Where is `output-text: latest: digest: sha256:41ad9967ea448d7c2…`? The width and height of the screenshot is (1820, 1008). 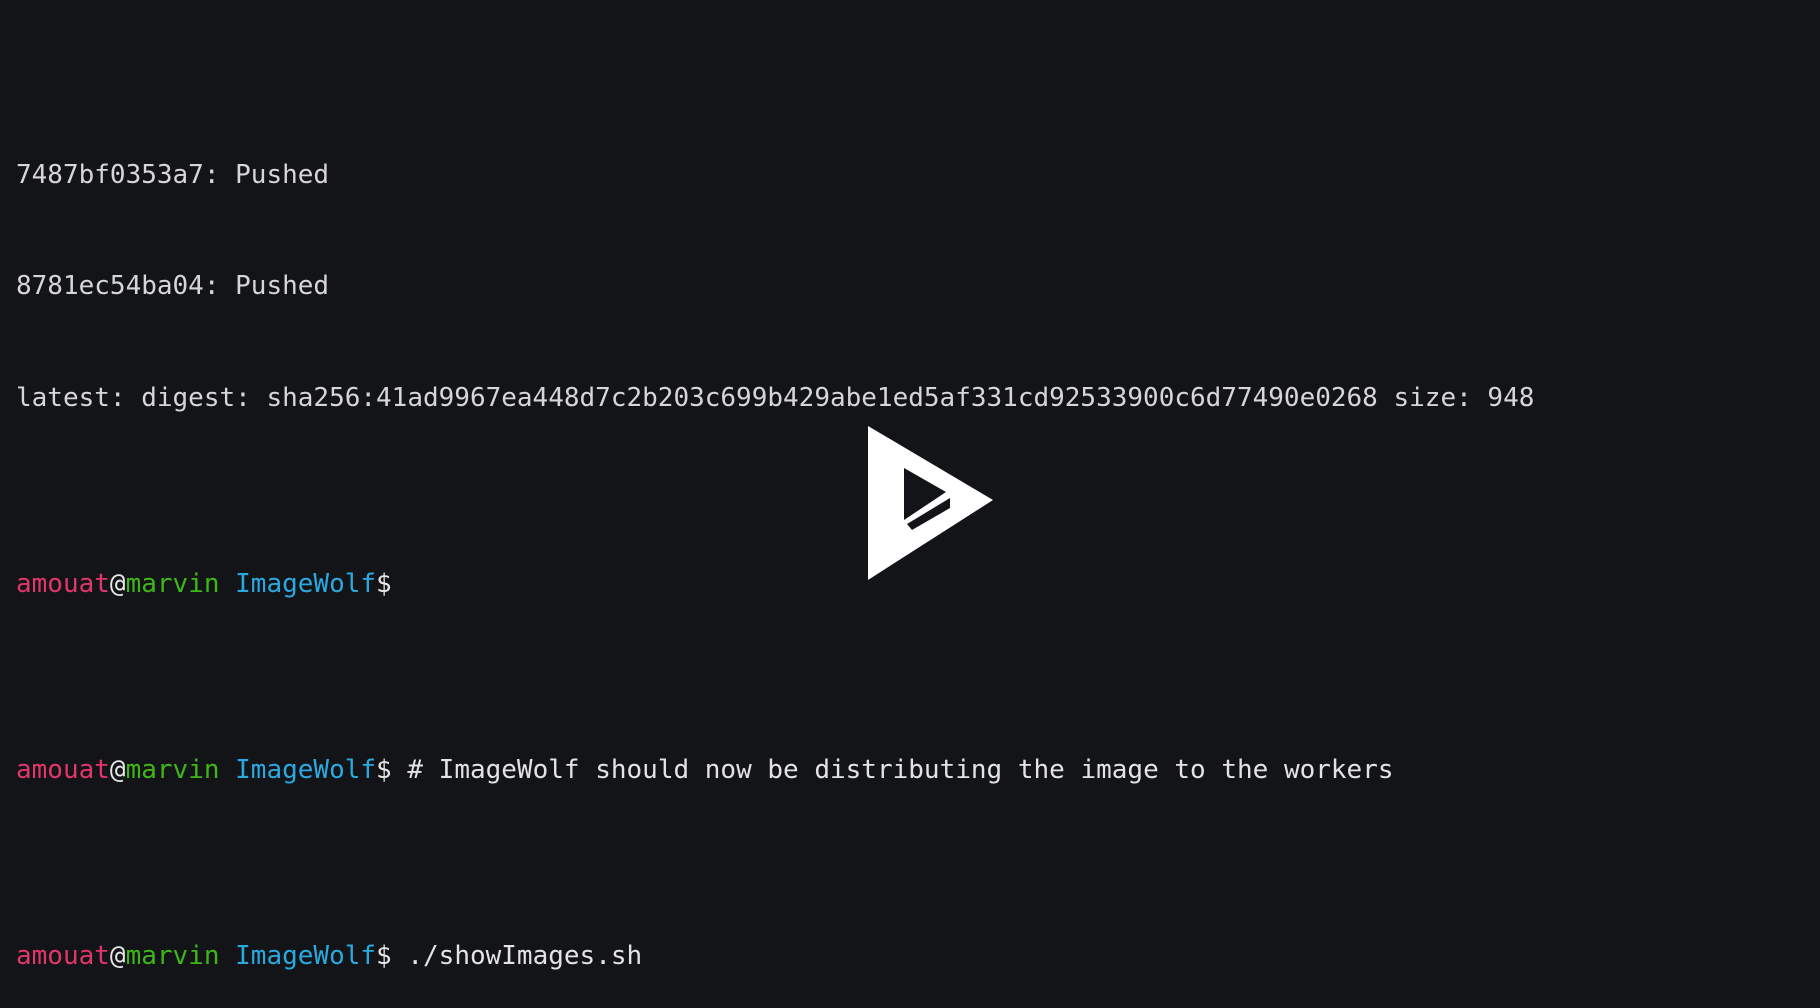 output-text: latest: digest: sha256:41ad9967ea448d7c2… is located at coordinates (775, 398).